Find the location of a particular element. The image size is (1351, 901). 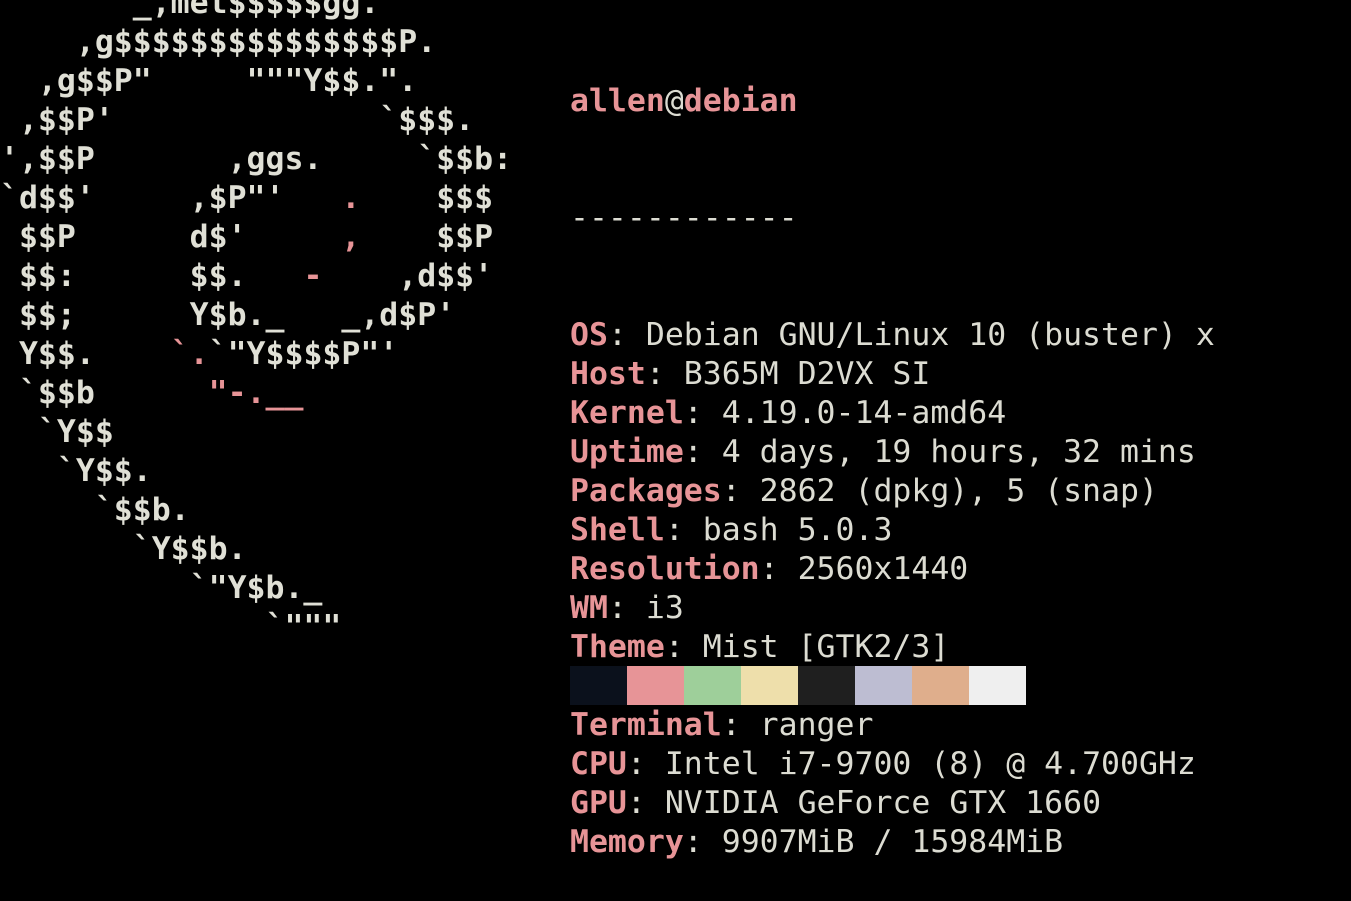

info-row-uptime: Uptime: 4 days, 19 hours, 32 mins is located at coordinates (892, 452).